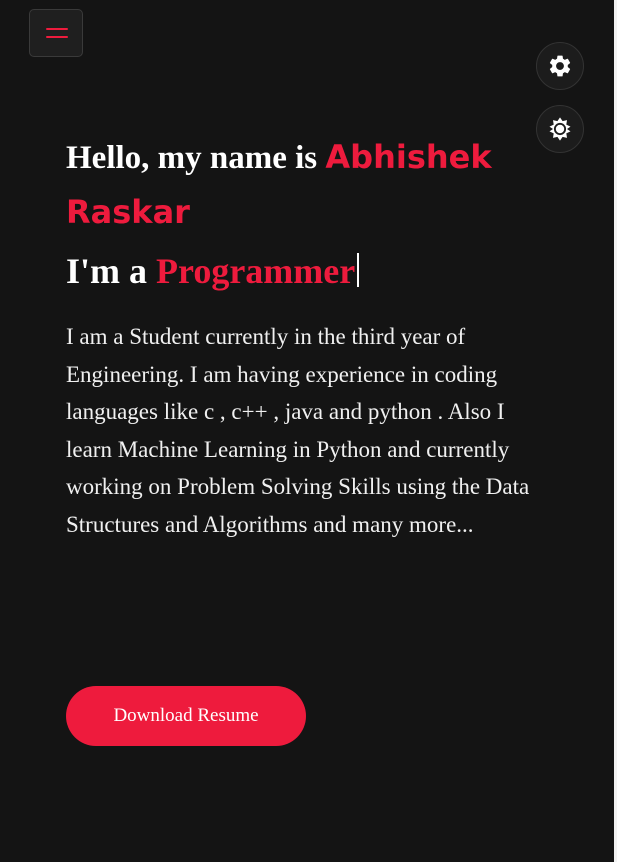 The width and height of the screenshot is (617, 862). Describe the element at coordinates (256, 271) in the screenshot. I see `role-typed-text: Programmer` at that location.